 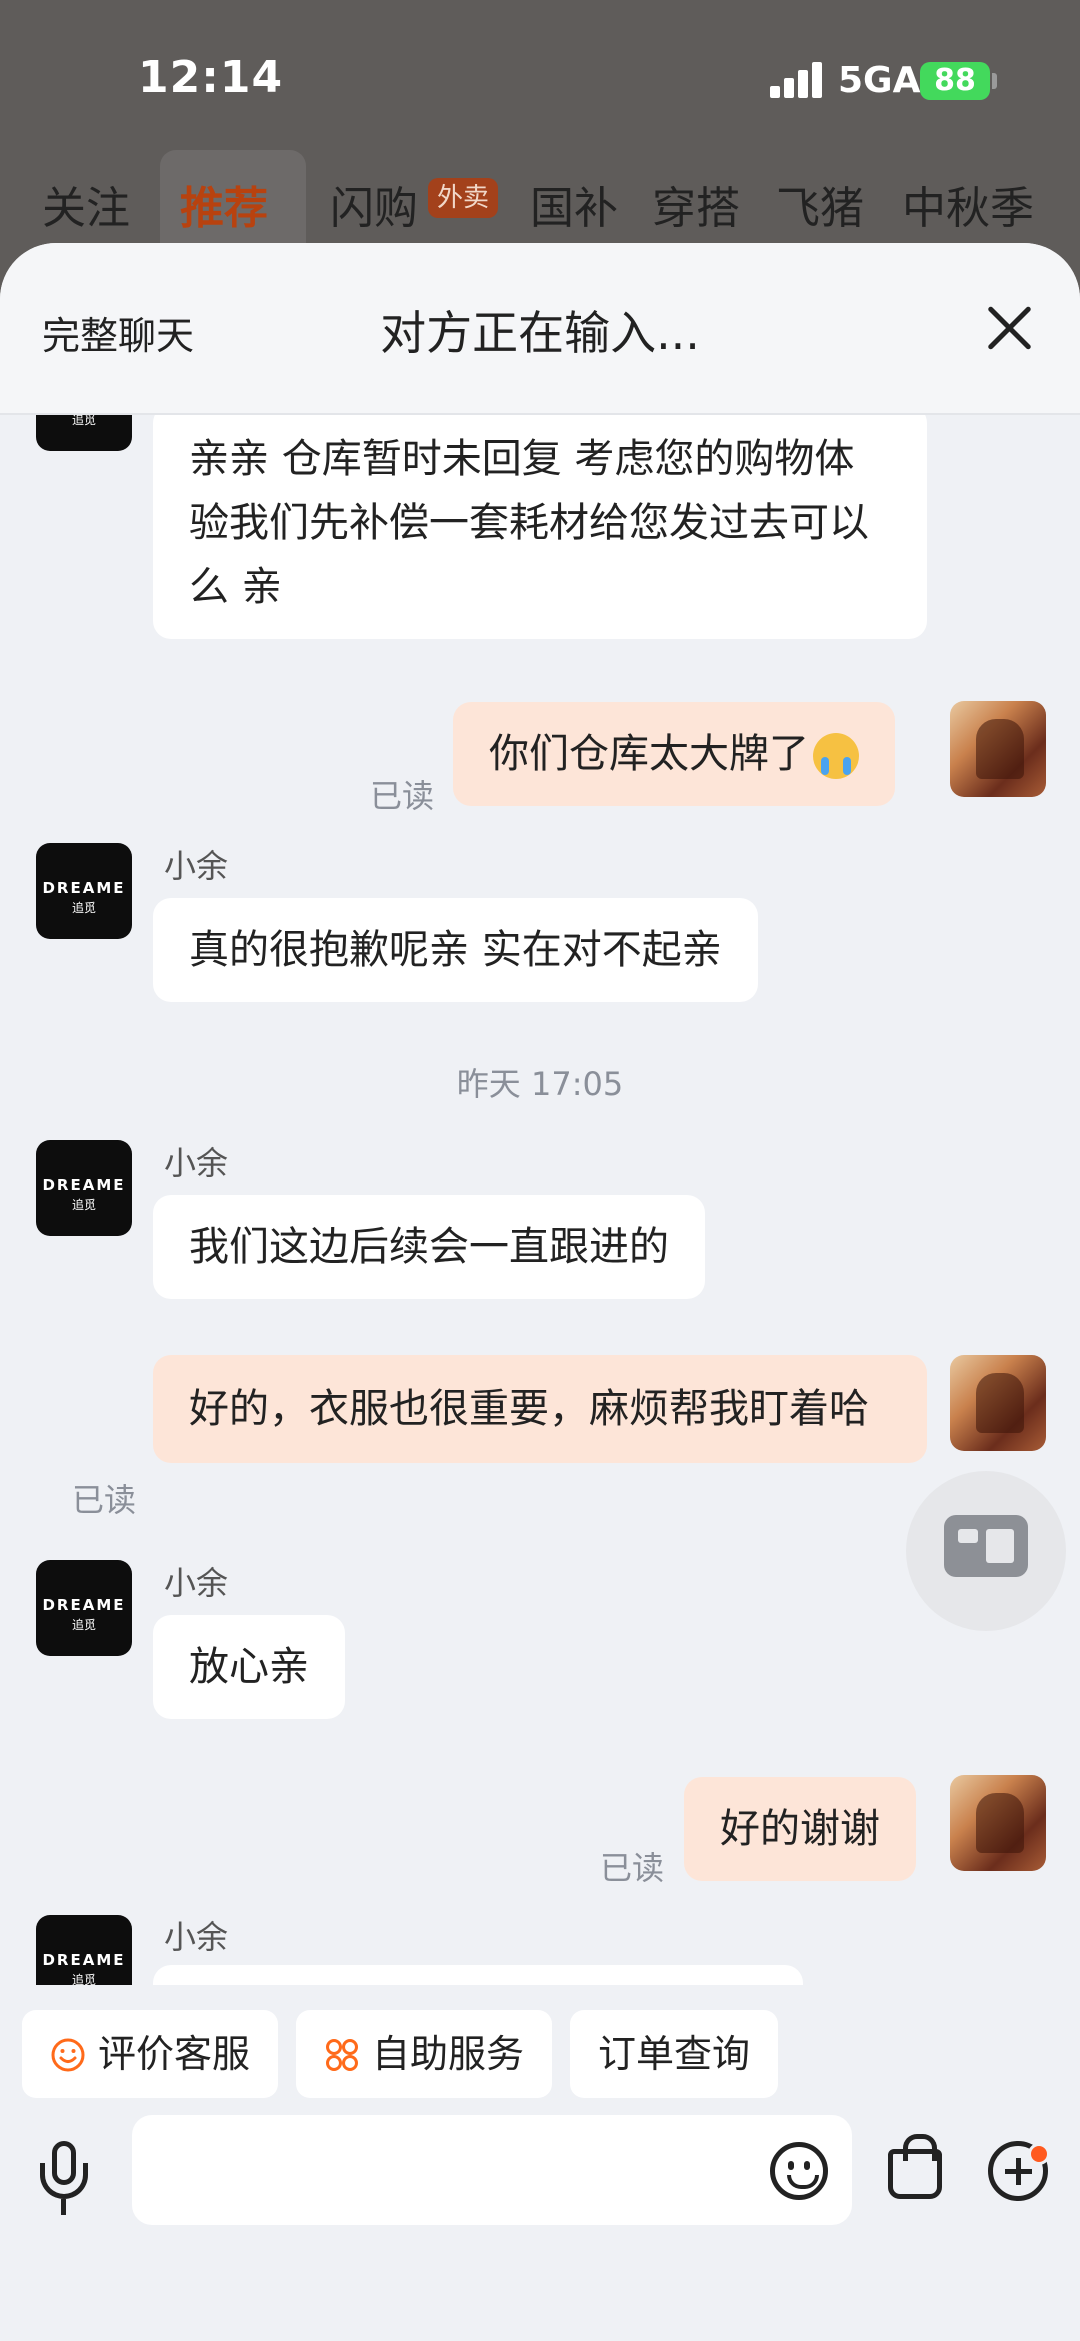 I want to click on message-bubble: 放心亲, so click(x=249, y=1667).